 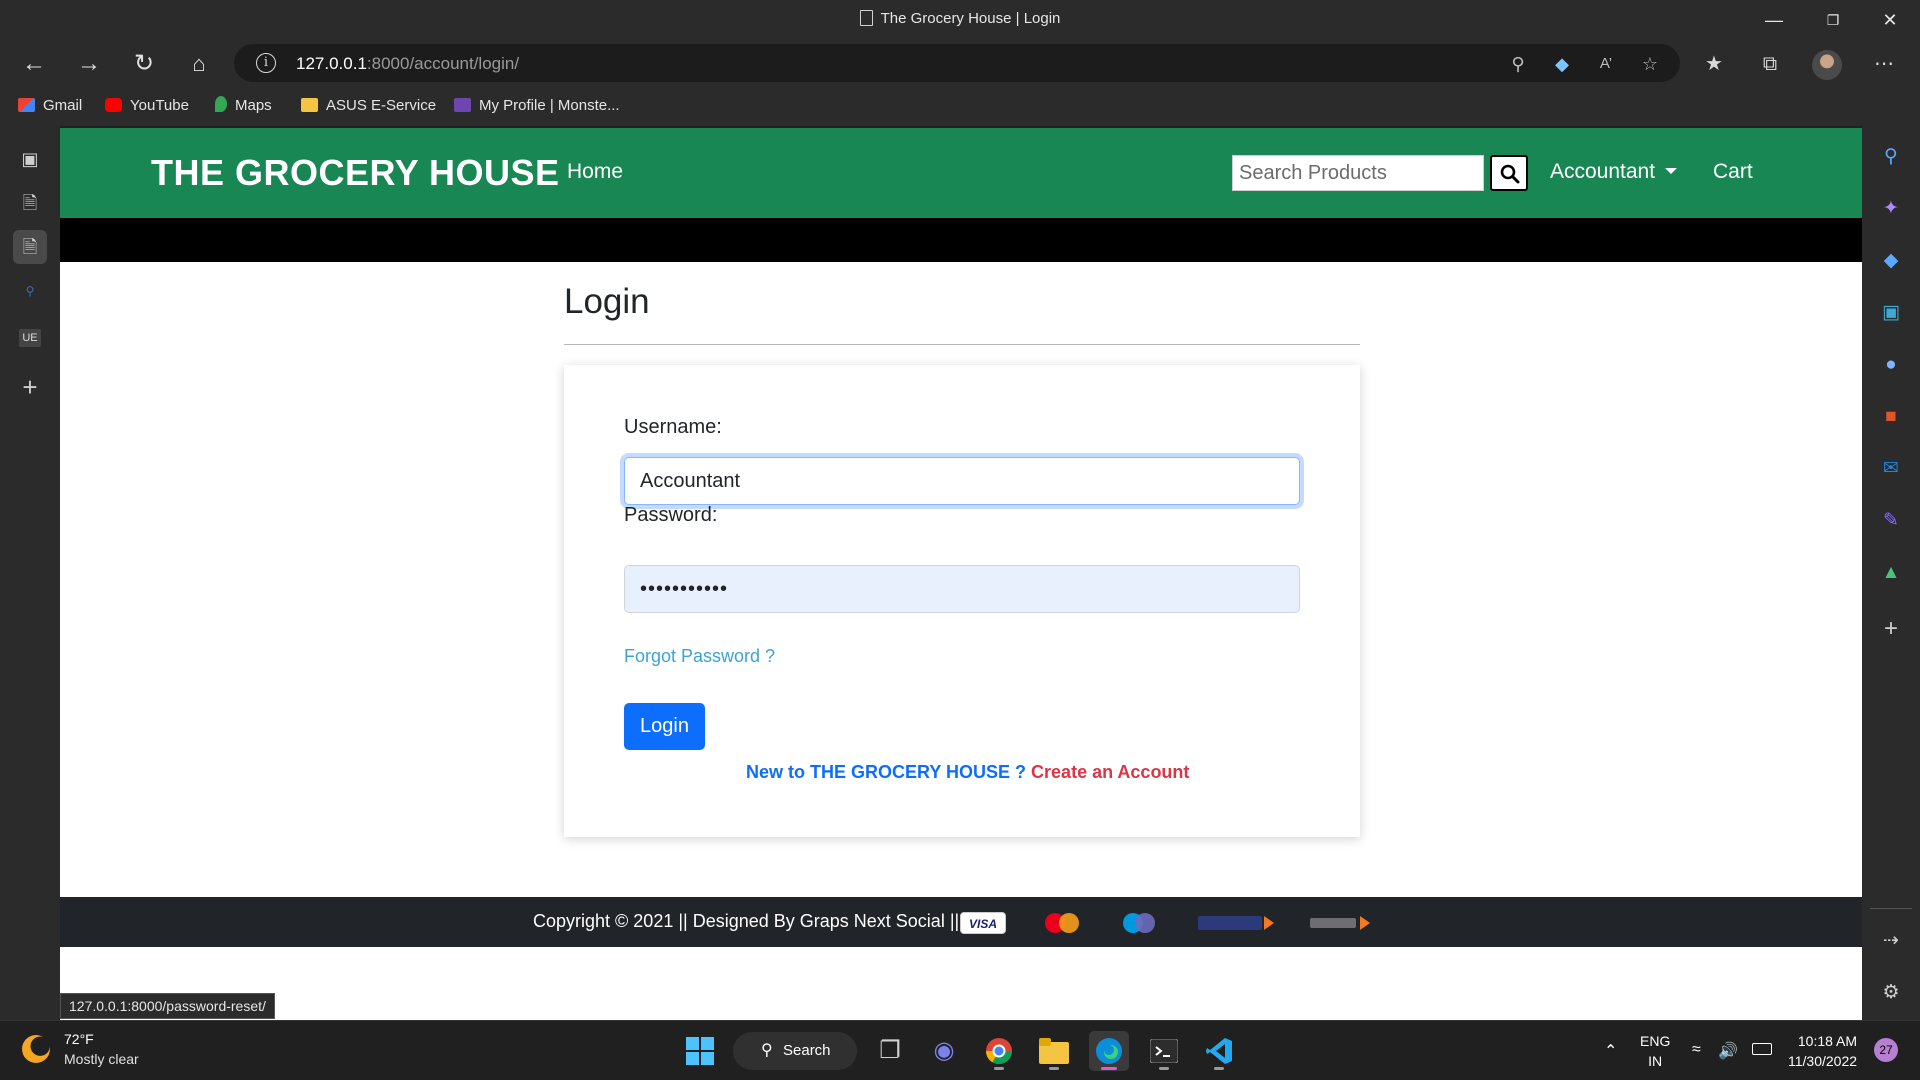 I want to click on site-navbar: THE GROCERY HOUSE Home Accountant Cart, so click(x=961, y=173).